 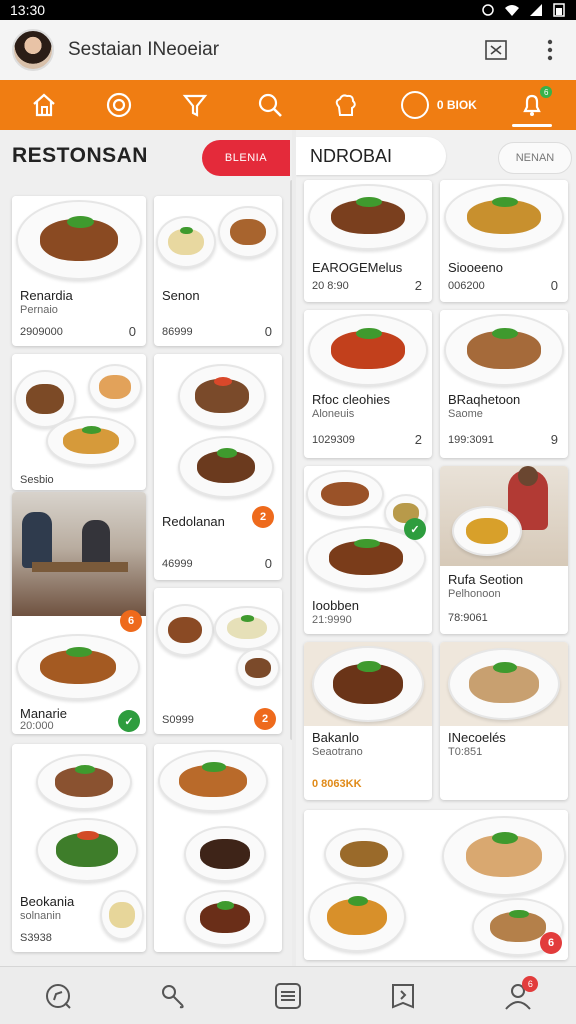 I want to click on right-section-title: NDROBAI, so click(x=371, y=156).